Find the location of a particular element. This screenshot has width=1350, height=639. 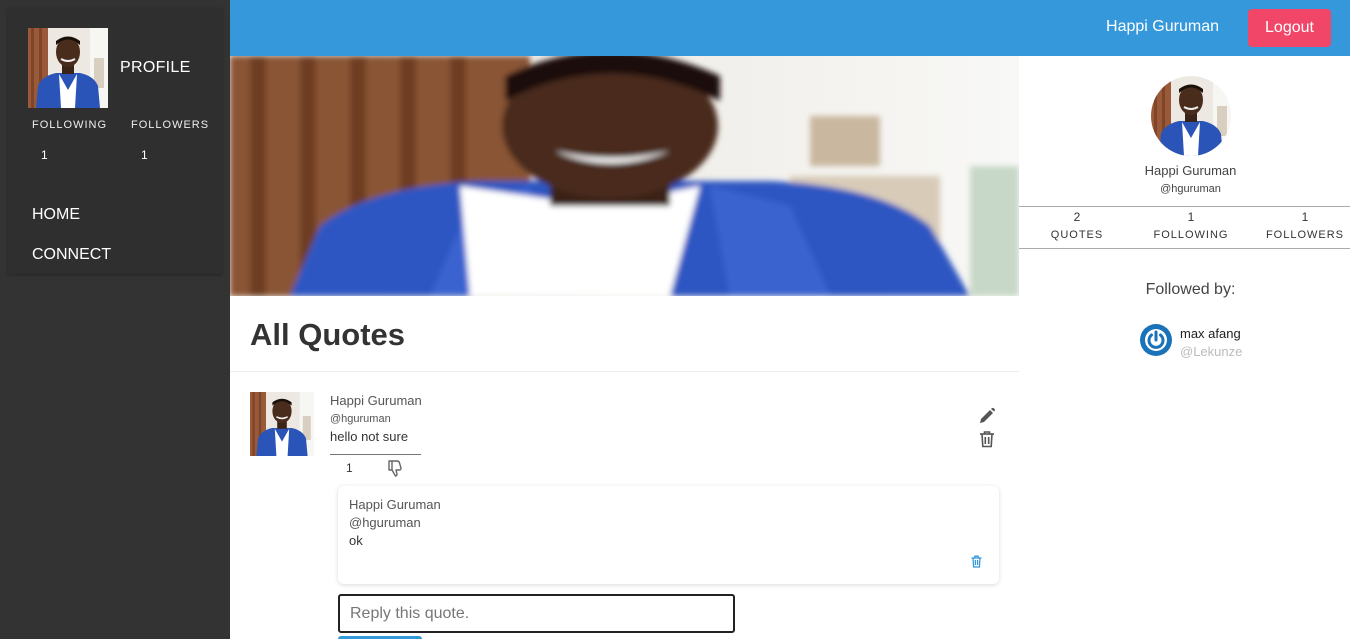

following-label: FOLLOWING is located at coordinates (70, 125).